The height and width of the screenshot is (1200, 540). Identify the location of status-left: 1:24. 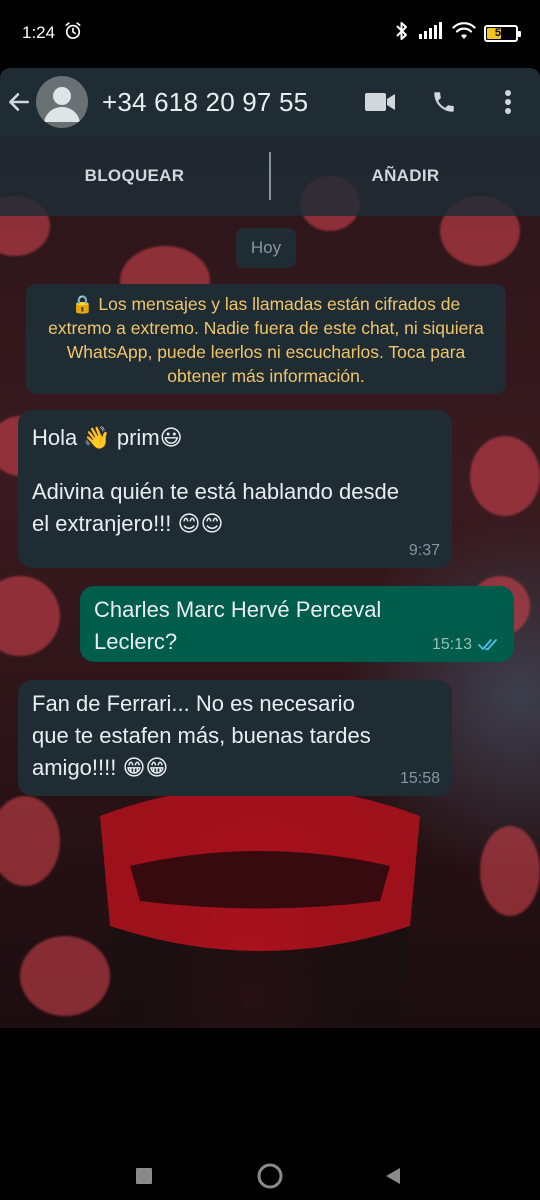
(52, 33).